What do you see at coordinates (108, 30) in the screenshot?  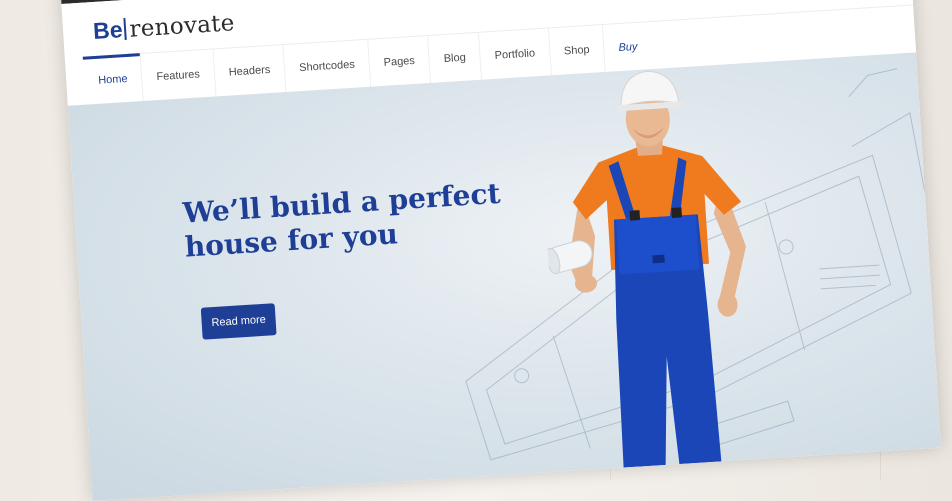 I see `logo-prefix: Be` at bounding box center [108, 30].